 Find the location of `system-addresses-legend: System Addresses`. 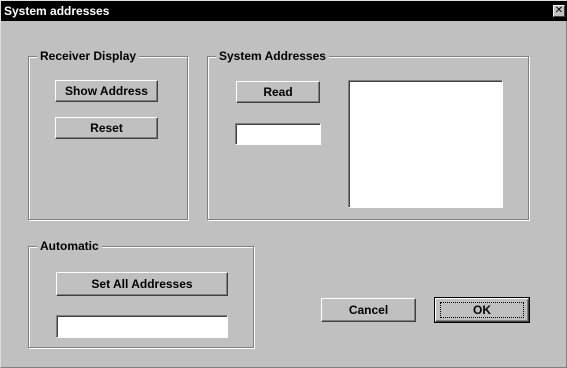

system-addresses-legend: System Addresses is located at coordinates (272, 56).